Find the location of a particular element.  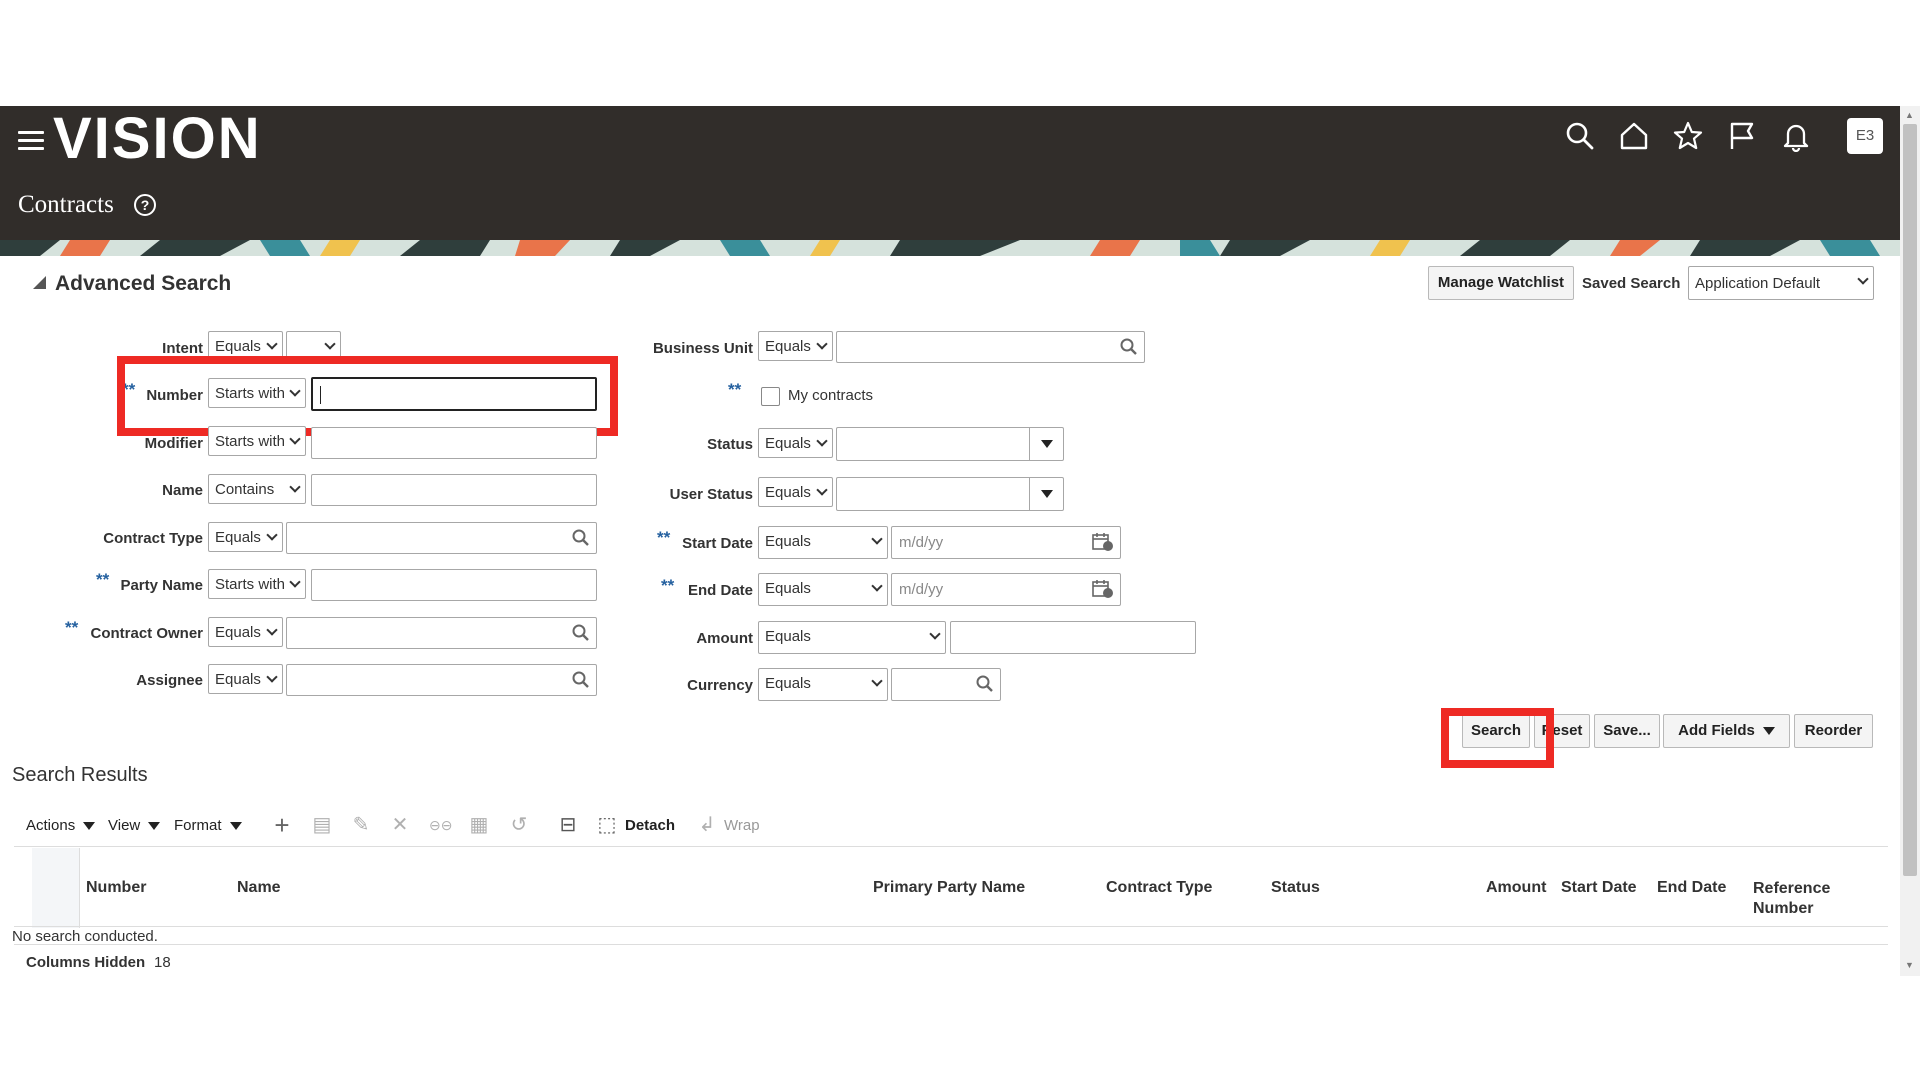

column-icon: ▦ is located at coordinates (479, 825).